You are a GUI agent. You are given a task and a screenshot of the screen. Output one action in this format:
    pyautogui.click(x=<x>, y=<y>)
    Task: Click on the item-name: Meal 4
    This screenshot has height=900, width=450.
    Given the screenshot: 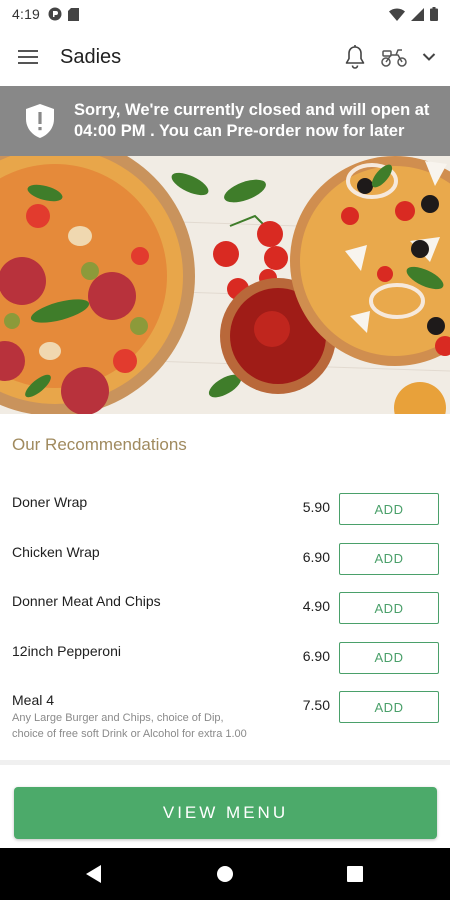 What is the action you would take?
    pyautogui.click(x=33, y=700)
    